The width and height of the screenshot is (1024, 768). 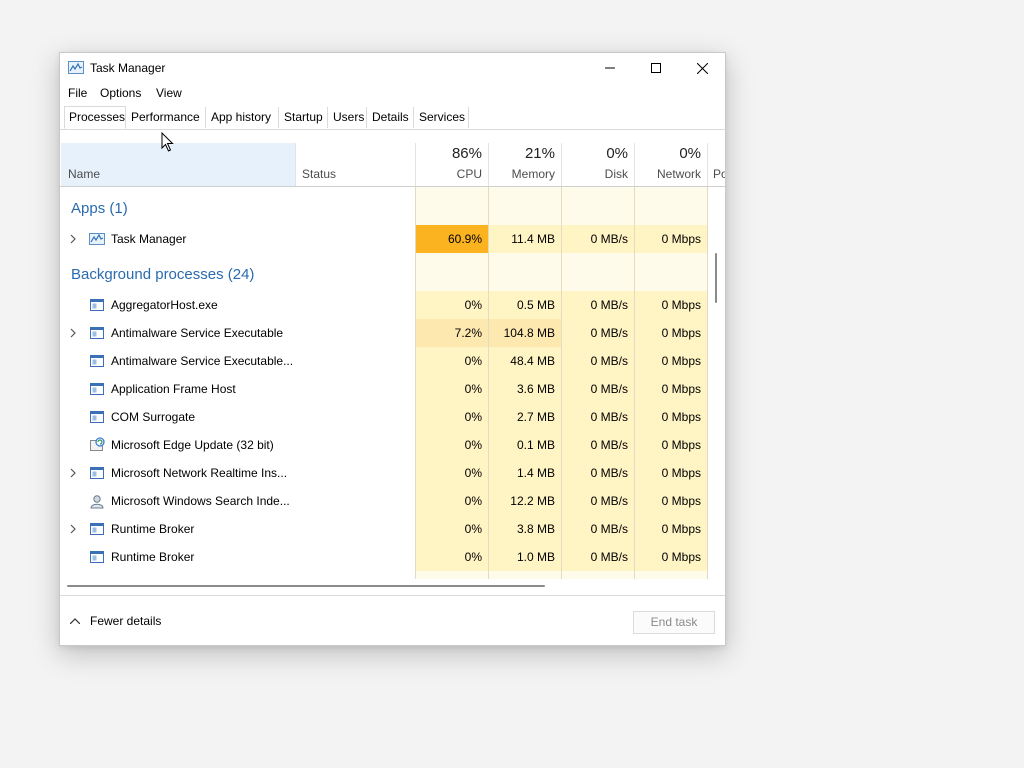 What do you see at coordinates (392, 529) in the screenshot?
I see `process-row: Runtime Broker 0% 3.8 MB 0 MB/s 0 Mbps` at bounding box center [392, 529].